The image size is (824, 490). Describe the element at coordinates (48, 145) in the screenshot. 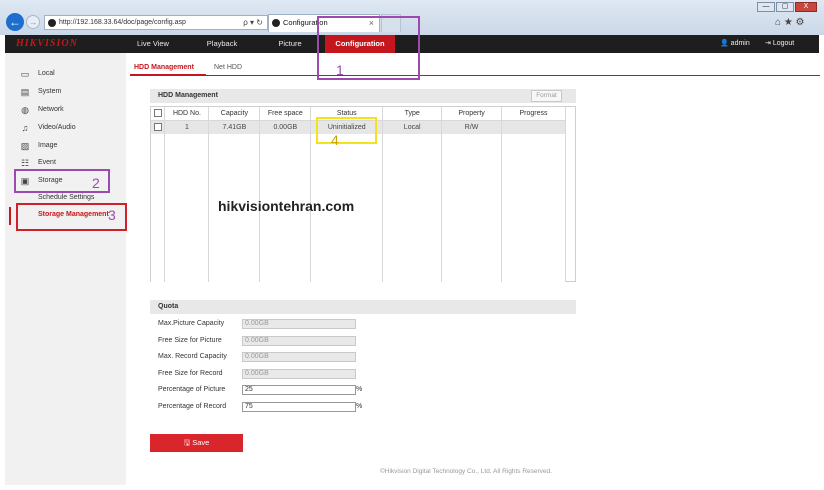

I see `sidebar-item-label: Image` at that location.